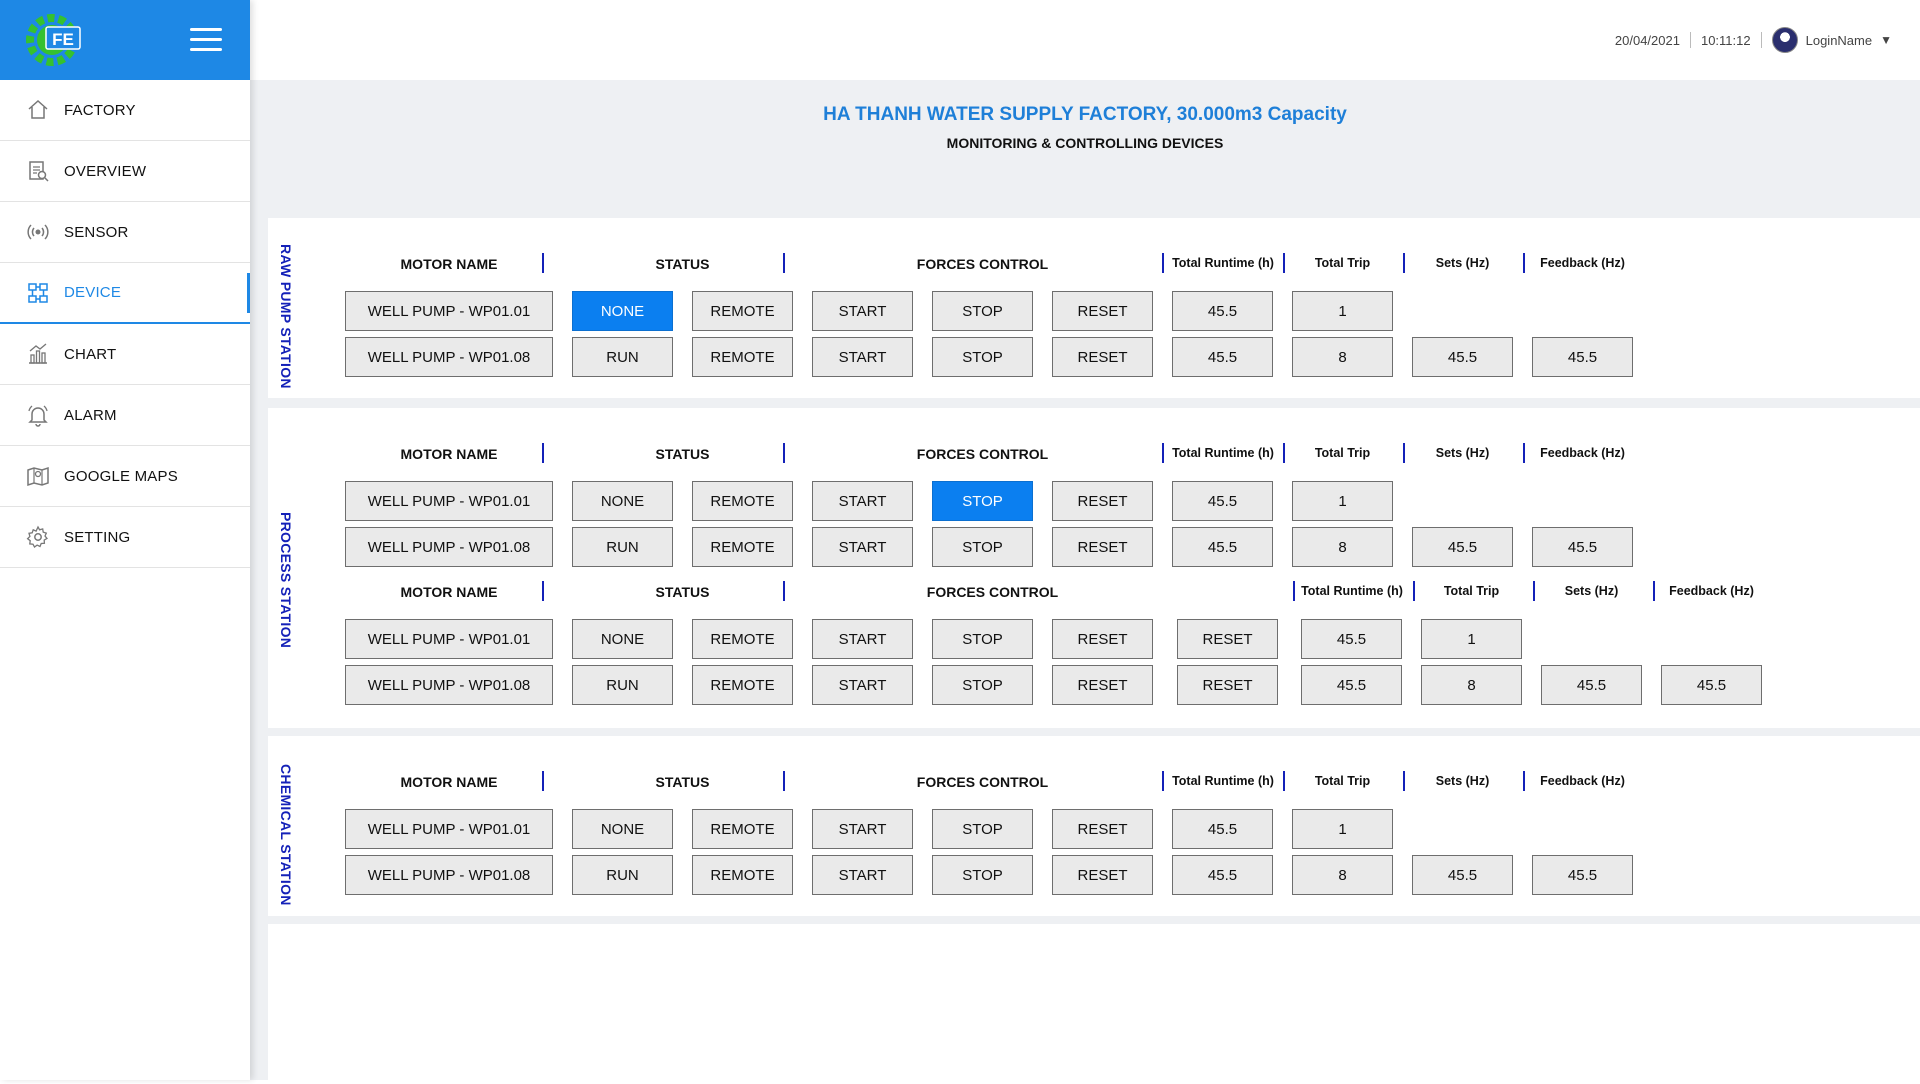  Describe the element at coordinates (1582, 453) in the screenshot. I see `feedback-header: Feedback (Hz)` at that location.